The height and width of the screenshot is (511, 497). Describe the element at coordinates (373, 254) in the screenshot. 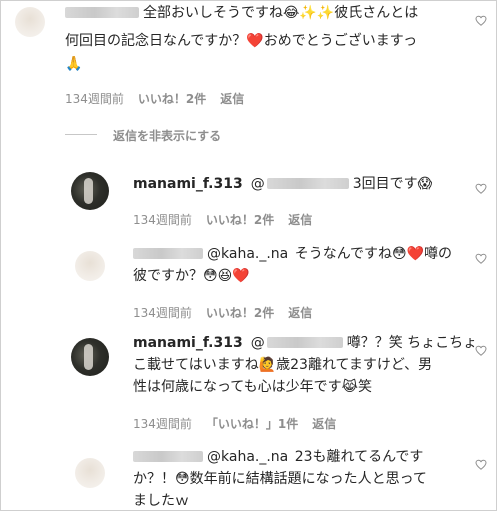

I see `reply2-text1: そうなんですね😳❤️噂の` at that location.